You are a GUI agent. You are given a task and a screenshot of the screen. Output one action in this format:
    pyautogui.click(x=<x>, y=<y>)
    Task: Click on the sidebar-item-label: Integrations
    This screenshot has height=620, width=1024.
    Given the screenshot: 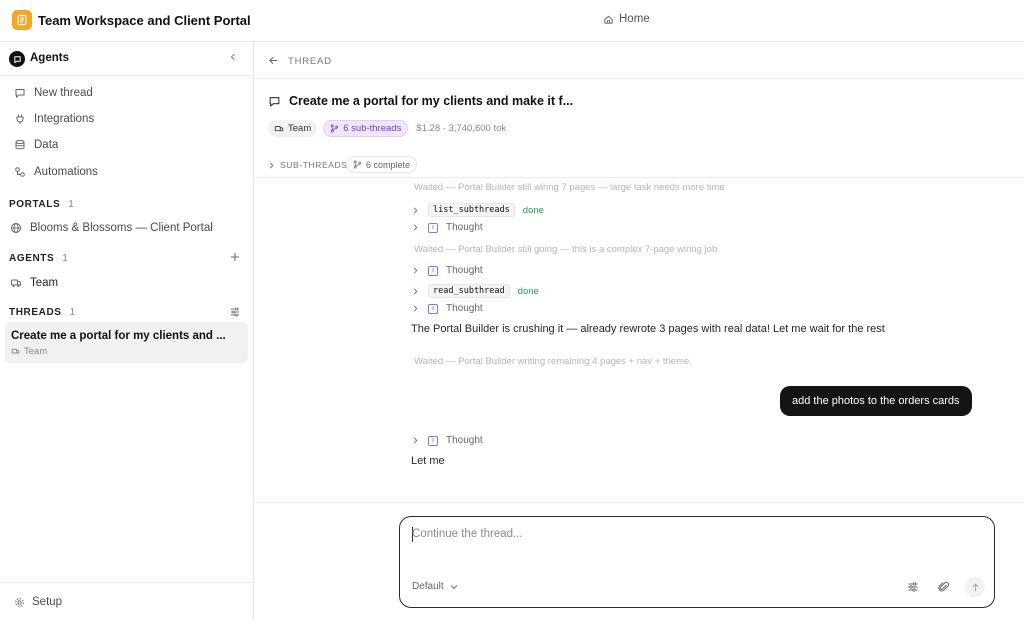 What is the action you would take?
    pyautogui.click(x=64, y=119)
    